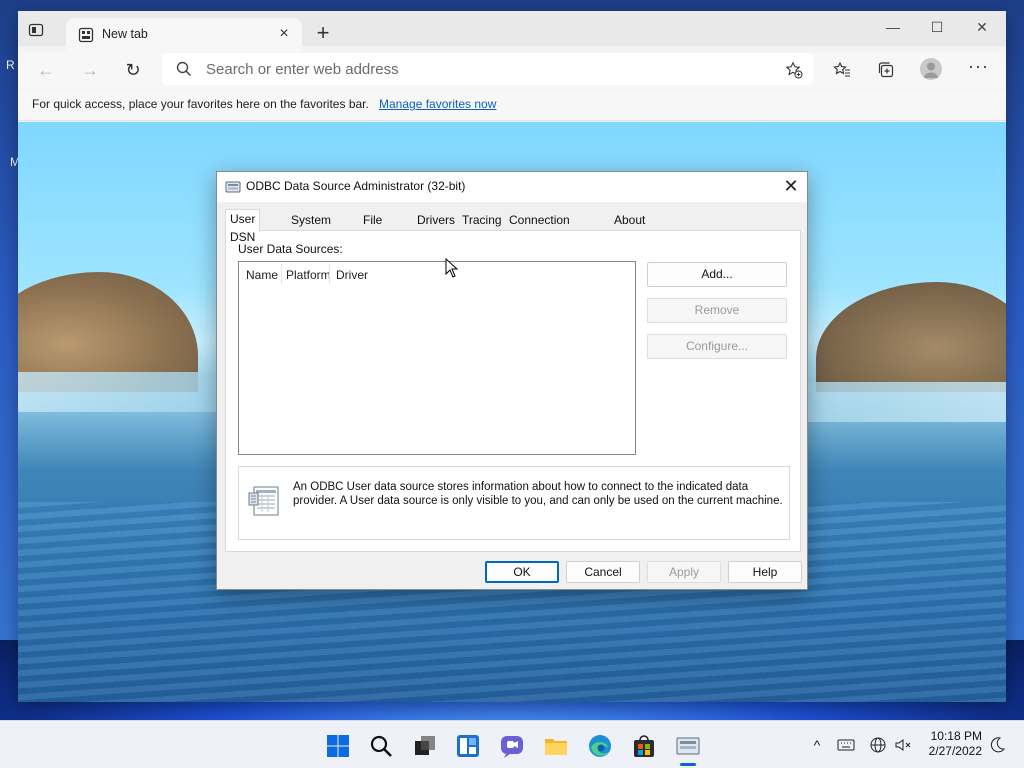  I want to click on minimize-icon: —, so click(893, 27).